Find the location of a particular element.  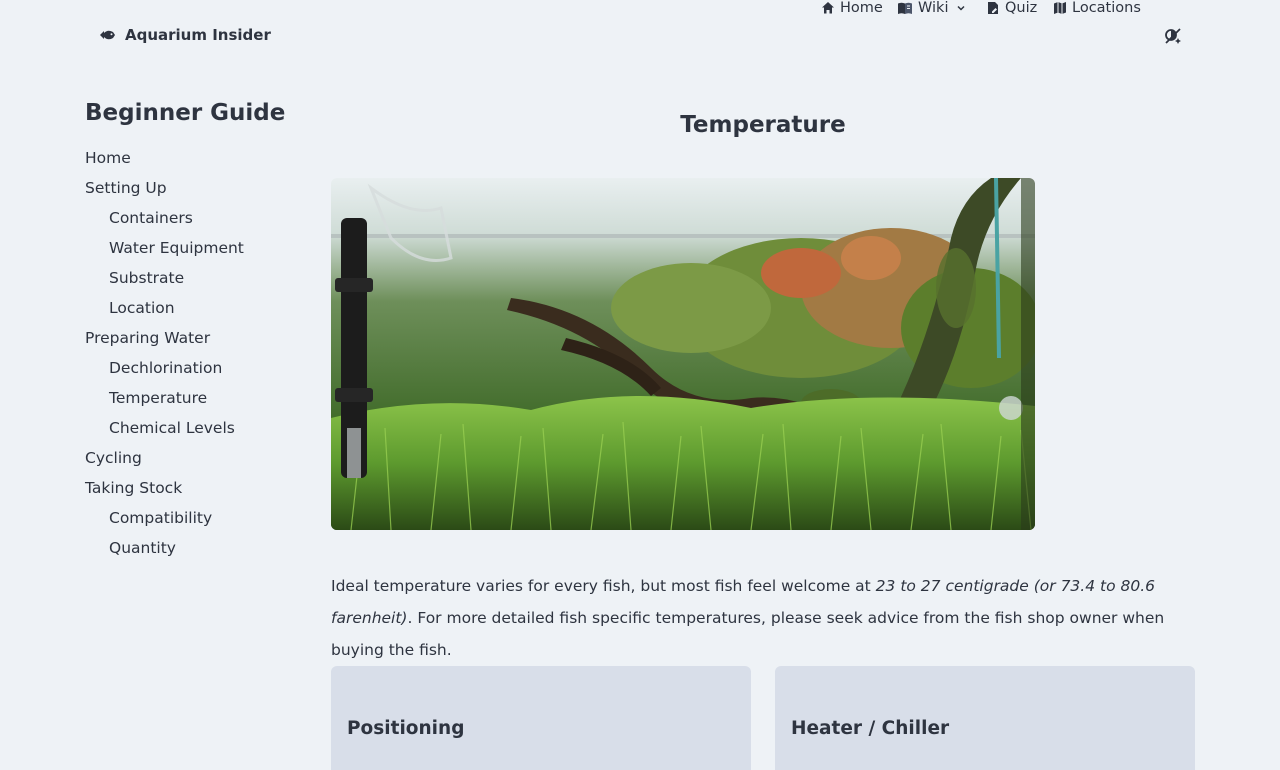

theme-toggle-icon is located at coordinates (1173, 36).